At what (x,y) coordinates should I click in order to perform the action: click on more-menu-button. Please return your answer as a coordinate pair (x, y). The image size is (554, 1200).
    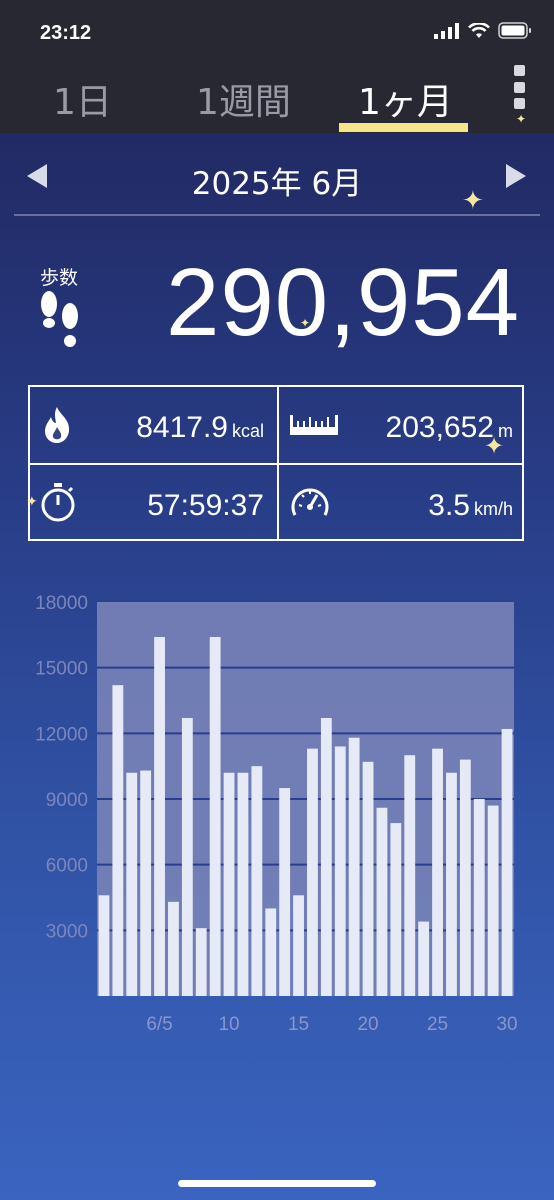
    Looking at the image, I should click on (519, 87).